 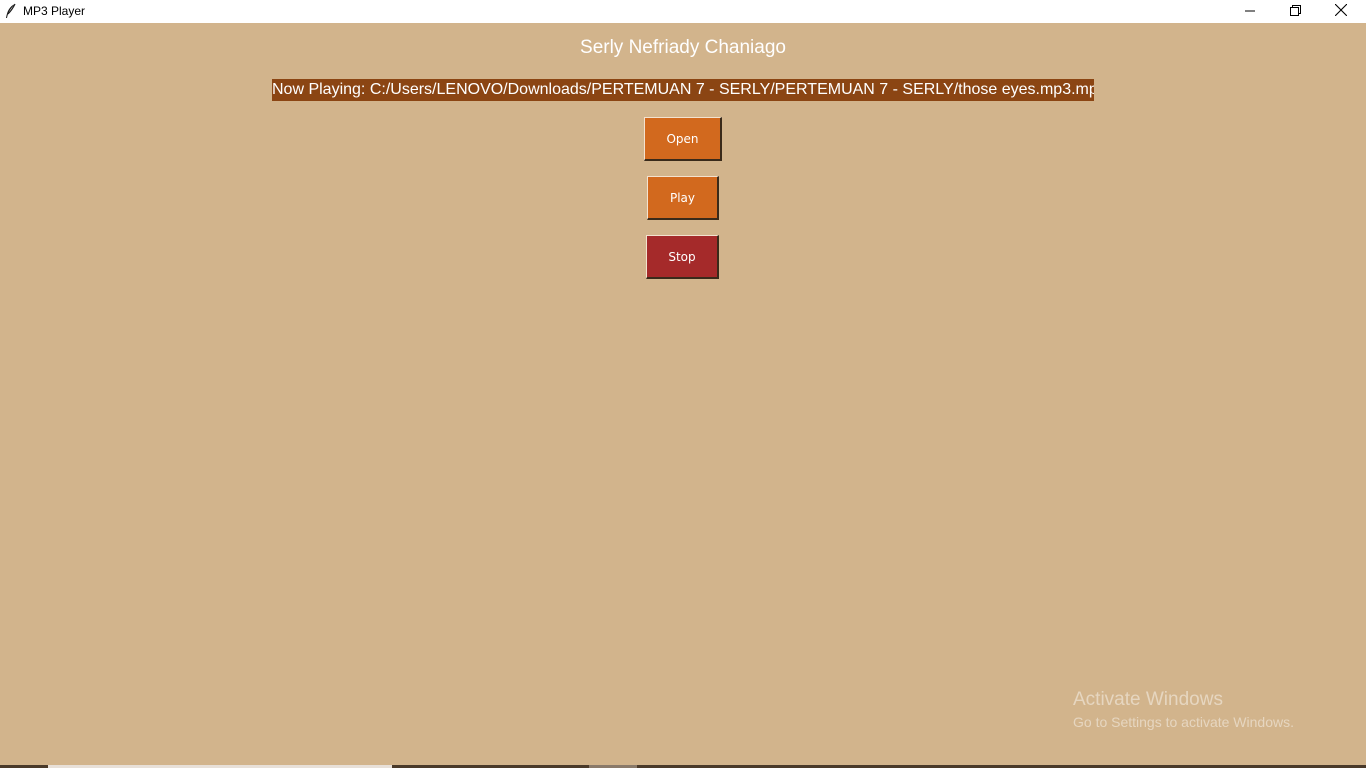 I want to click on window-titlebar: MP3 Player, so click(x=683, y=11).